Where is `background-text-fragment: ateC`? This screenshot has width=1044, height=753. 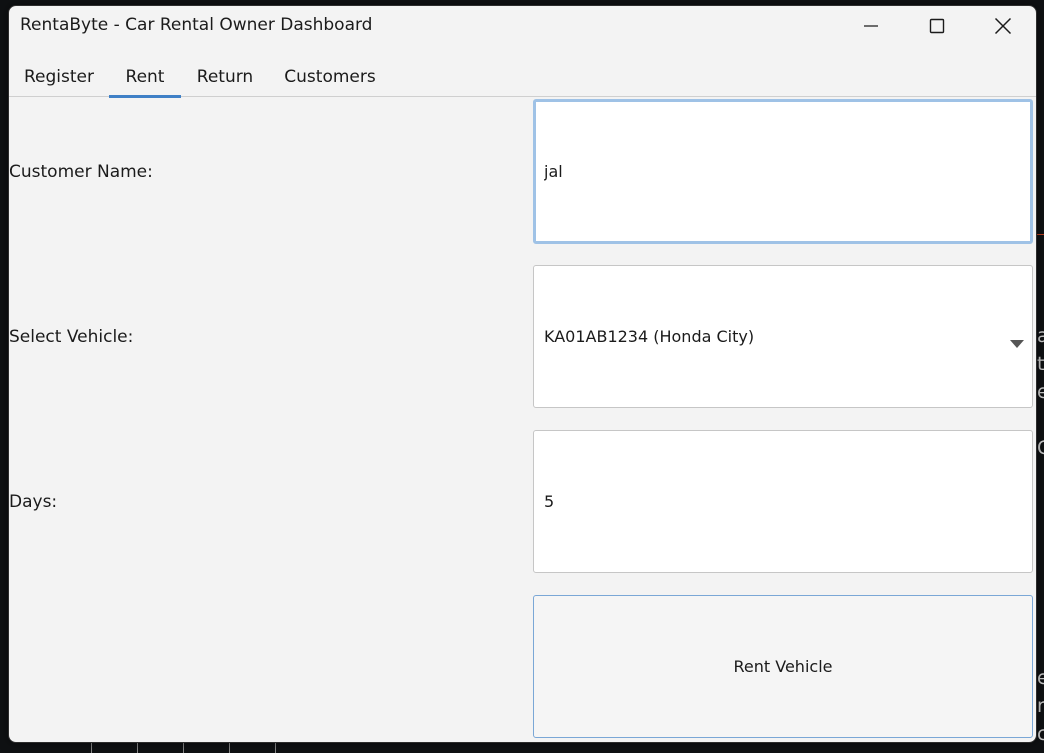 background-text-fragment: ateC is located at coordinates (1040, 392).